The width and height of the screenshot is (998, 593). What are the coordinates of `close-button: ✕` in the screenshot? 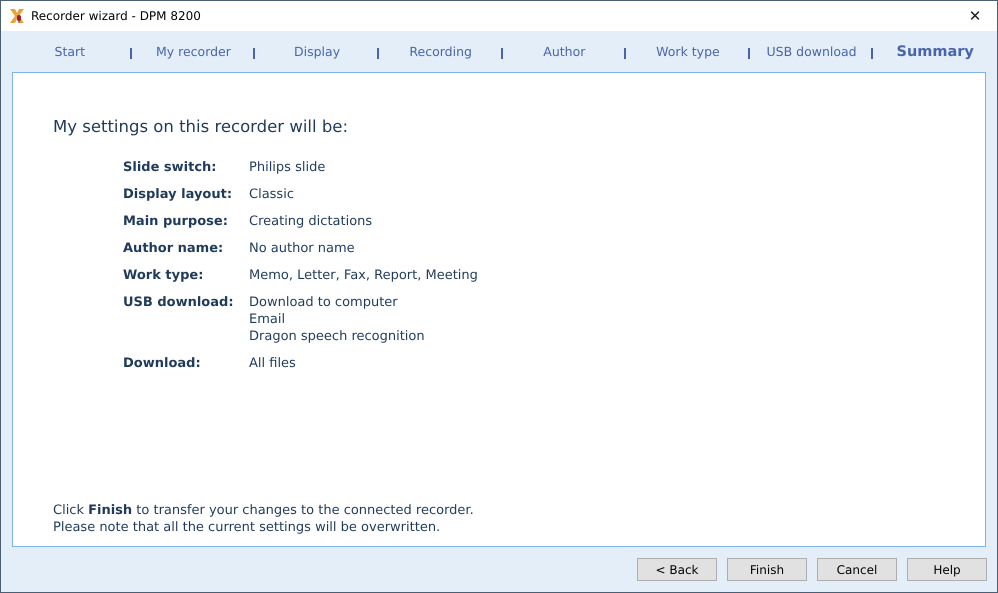 It's located at (975, 16).